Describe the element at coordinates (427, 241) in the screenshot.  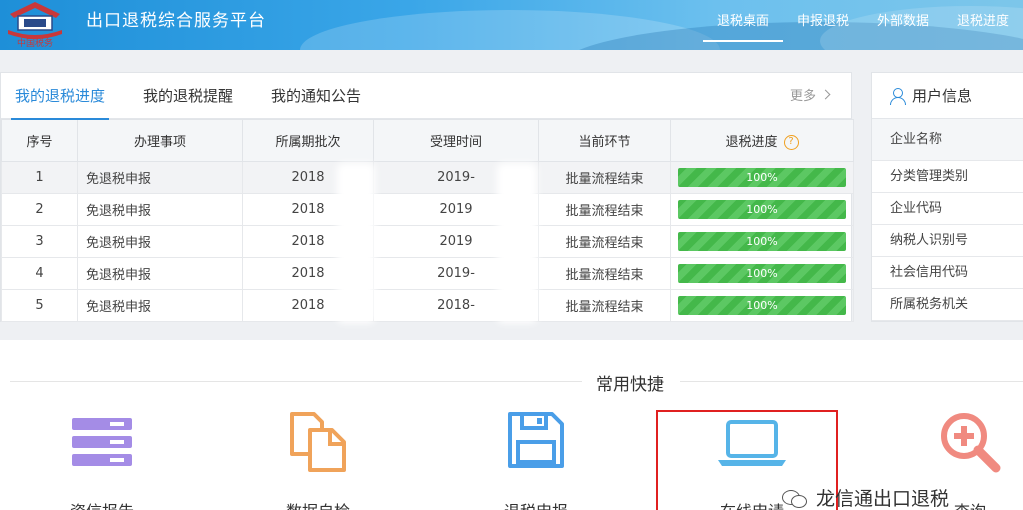
I see `table-row: 3 免退税申报 2018 2019 批量流程结束 100%` at that location.